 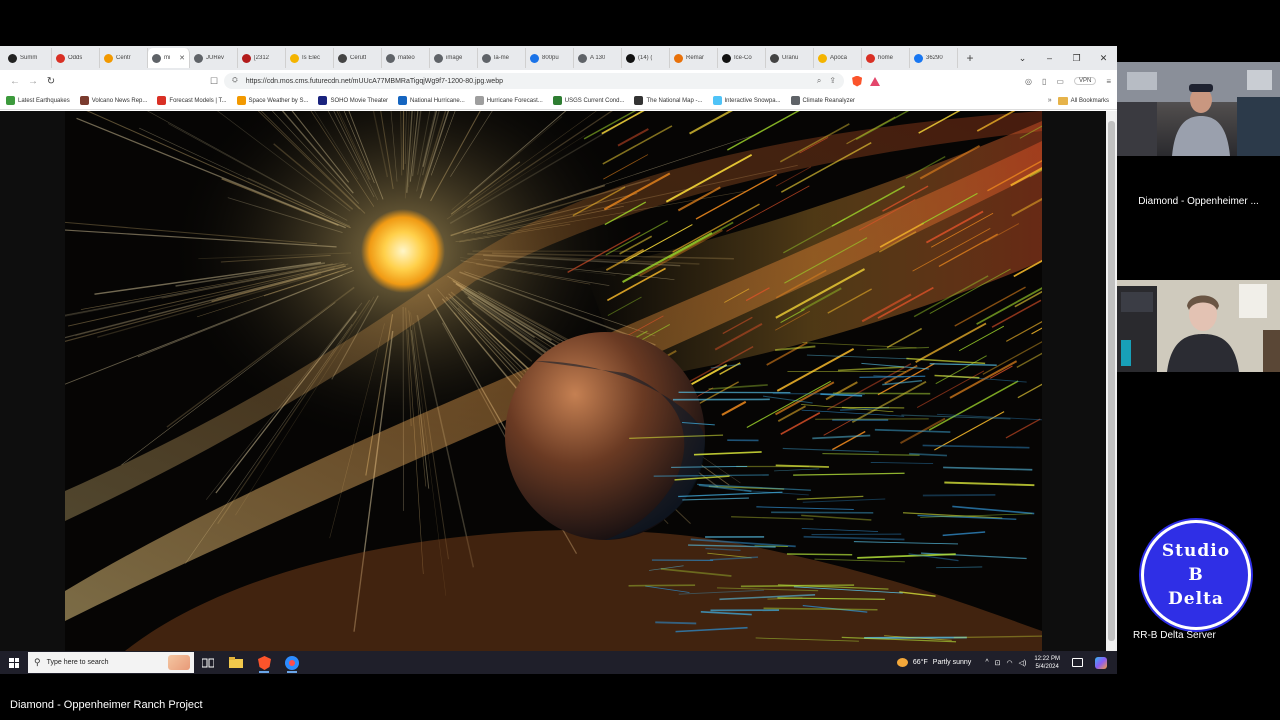 I want to click on system-tray: ^ ⊡ ◠ ◁), so click(x=1005, y=663).